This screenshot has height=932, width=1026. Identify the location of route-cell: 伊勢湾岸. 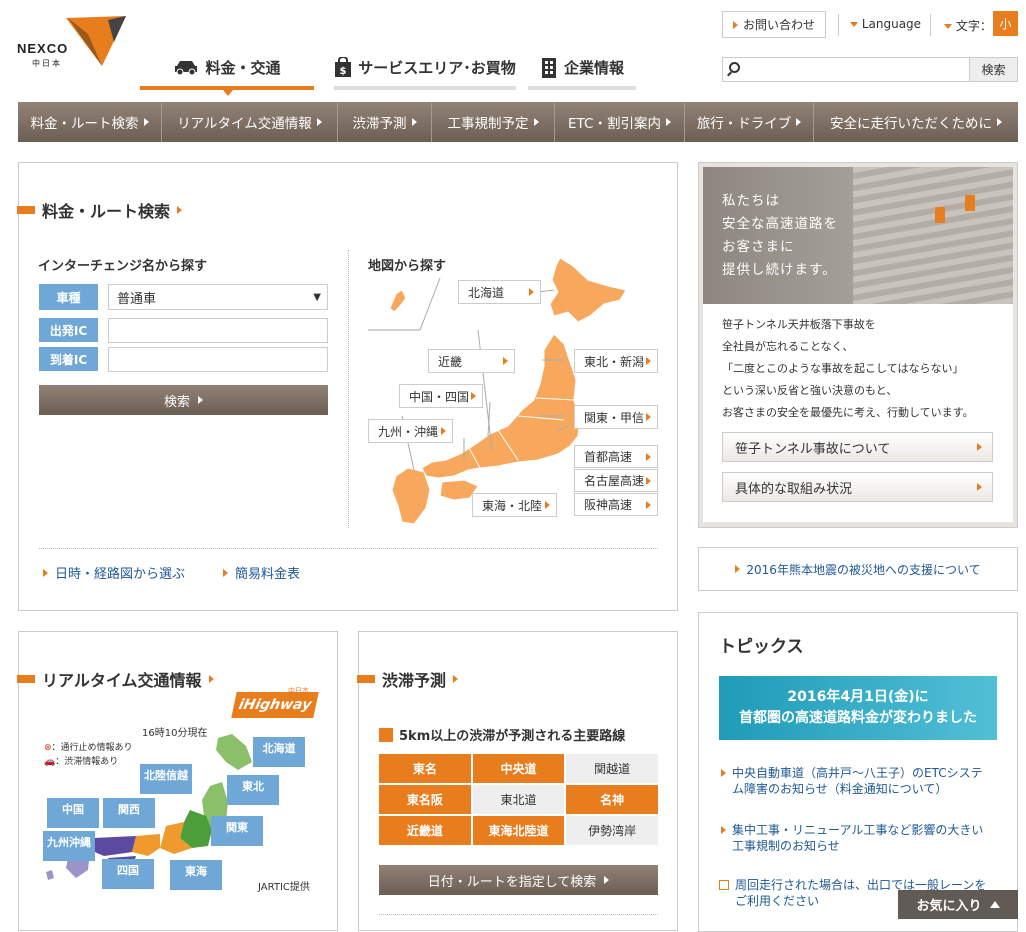
(612, 830).